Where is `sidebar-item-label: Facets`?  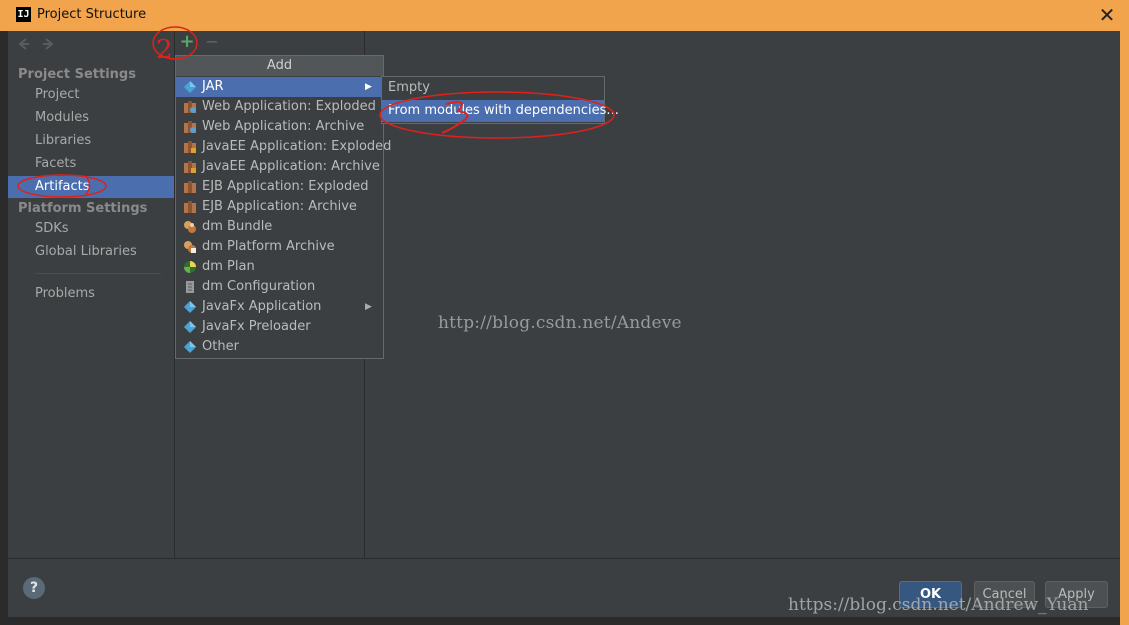
sidebar-item-label: Facets is located at coordinates (56, 163).